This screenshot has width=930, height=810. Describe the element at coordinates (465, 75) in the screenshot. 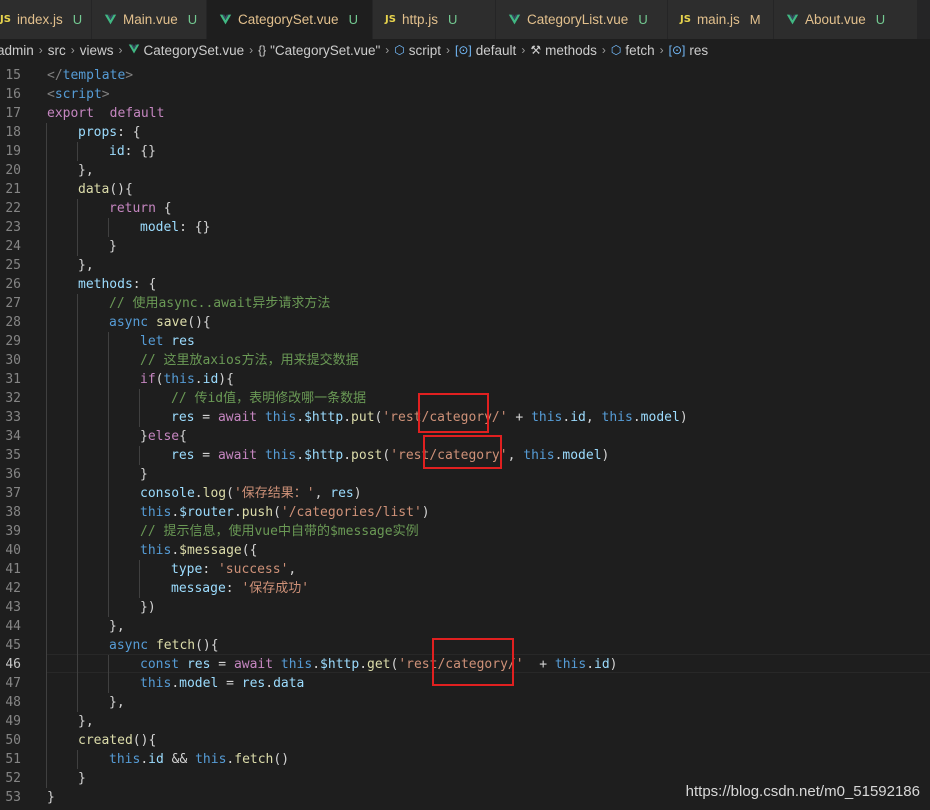

I see `code-line: 15 </template>` at that location.